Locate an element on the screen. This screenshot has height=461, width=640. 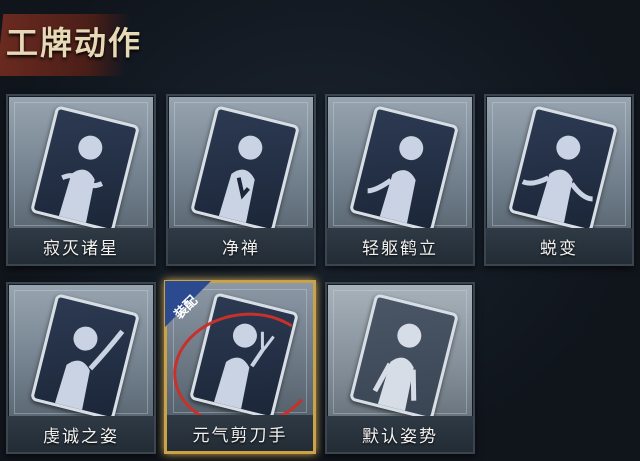
pose-card-label-bar: 虔诚之姿 is located at coordinates (81, 434).